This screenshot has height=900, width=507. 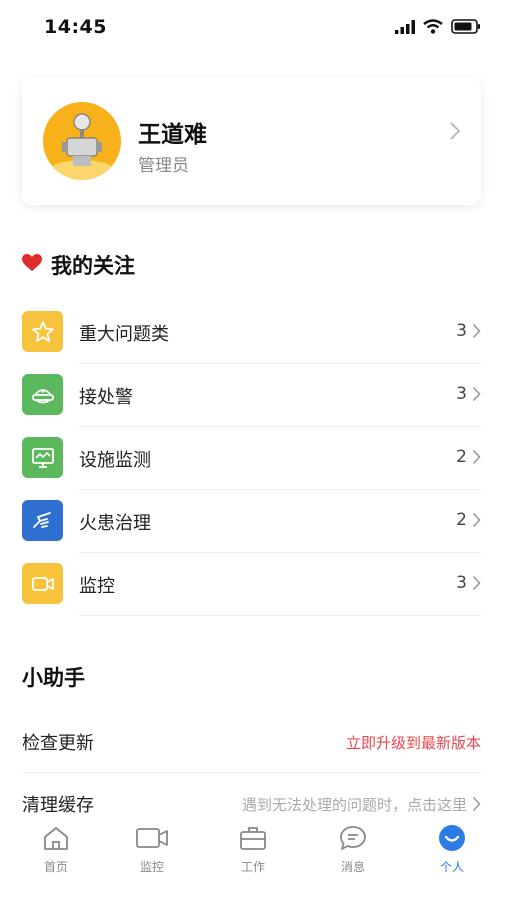 What do you see at coordinates (163, 166) in the screenshot?
I see `profile-role: 管理员` at bounding box center [163, 166].